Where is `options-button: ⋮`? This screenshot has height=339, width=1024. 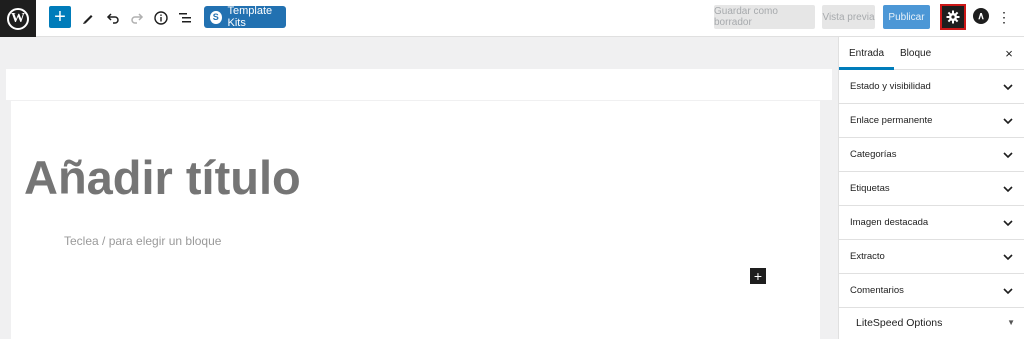
options-button: ⋮ is located at coordinates (1004, 17).